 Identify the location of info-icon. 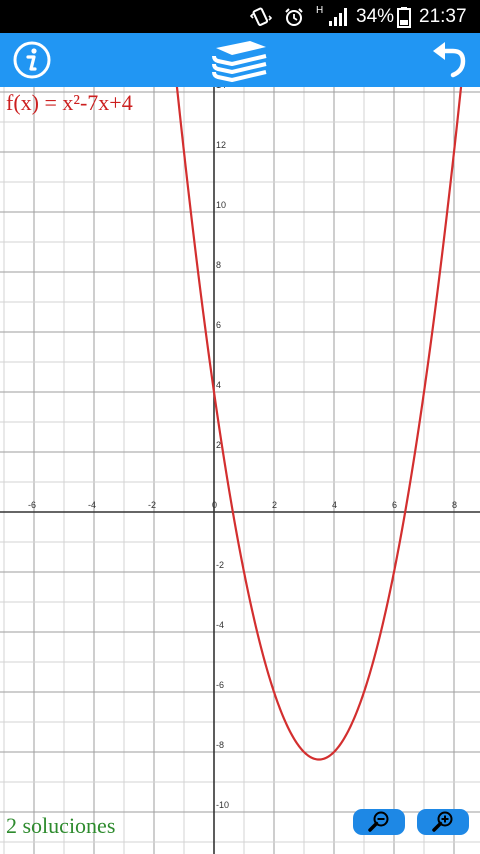
(32, 60).